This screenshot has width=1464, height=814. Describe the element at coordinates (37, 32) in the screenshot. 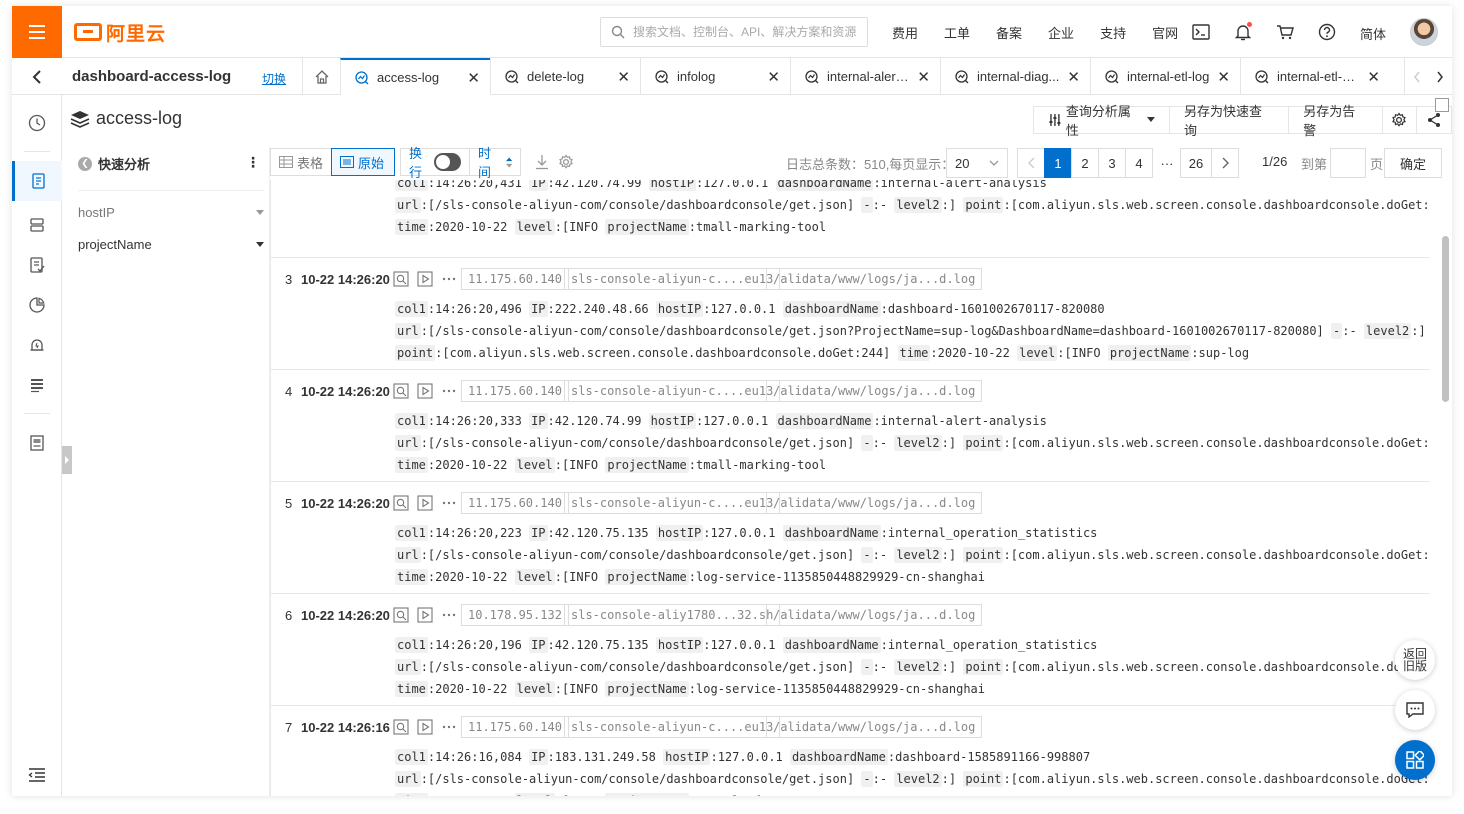

I see `menu-icon` at that location.